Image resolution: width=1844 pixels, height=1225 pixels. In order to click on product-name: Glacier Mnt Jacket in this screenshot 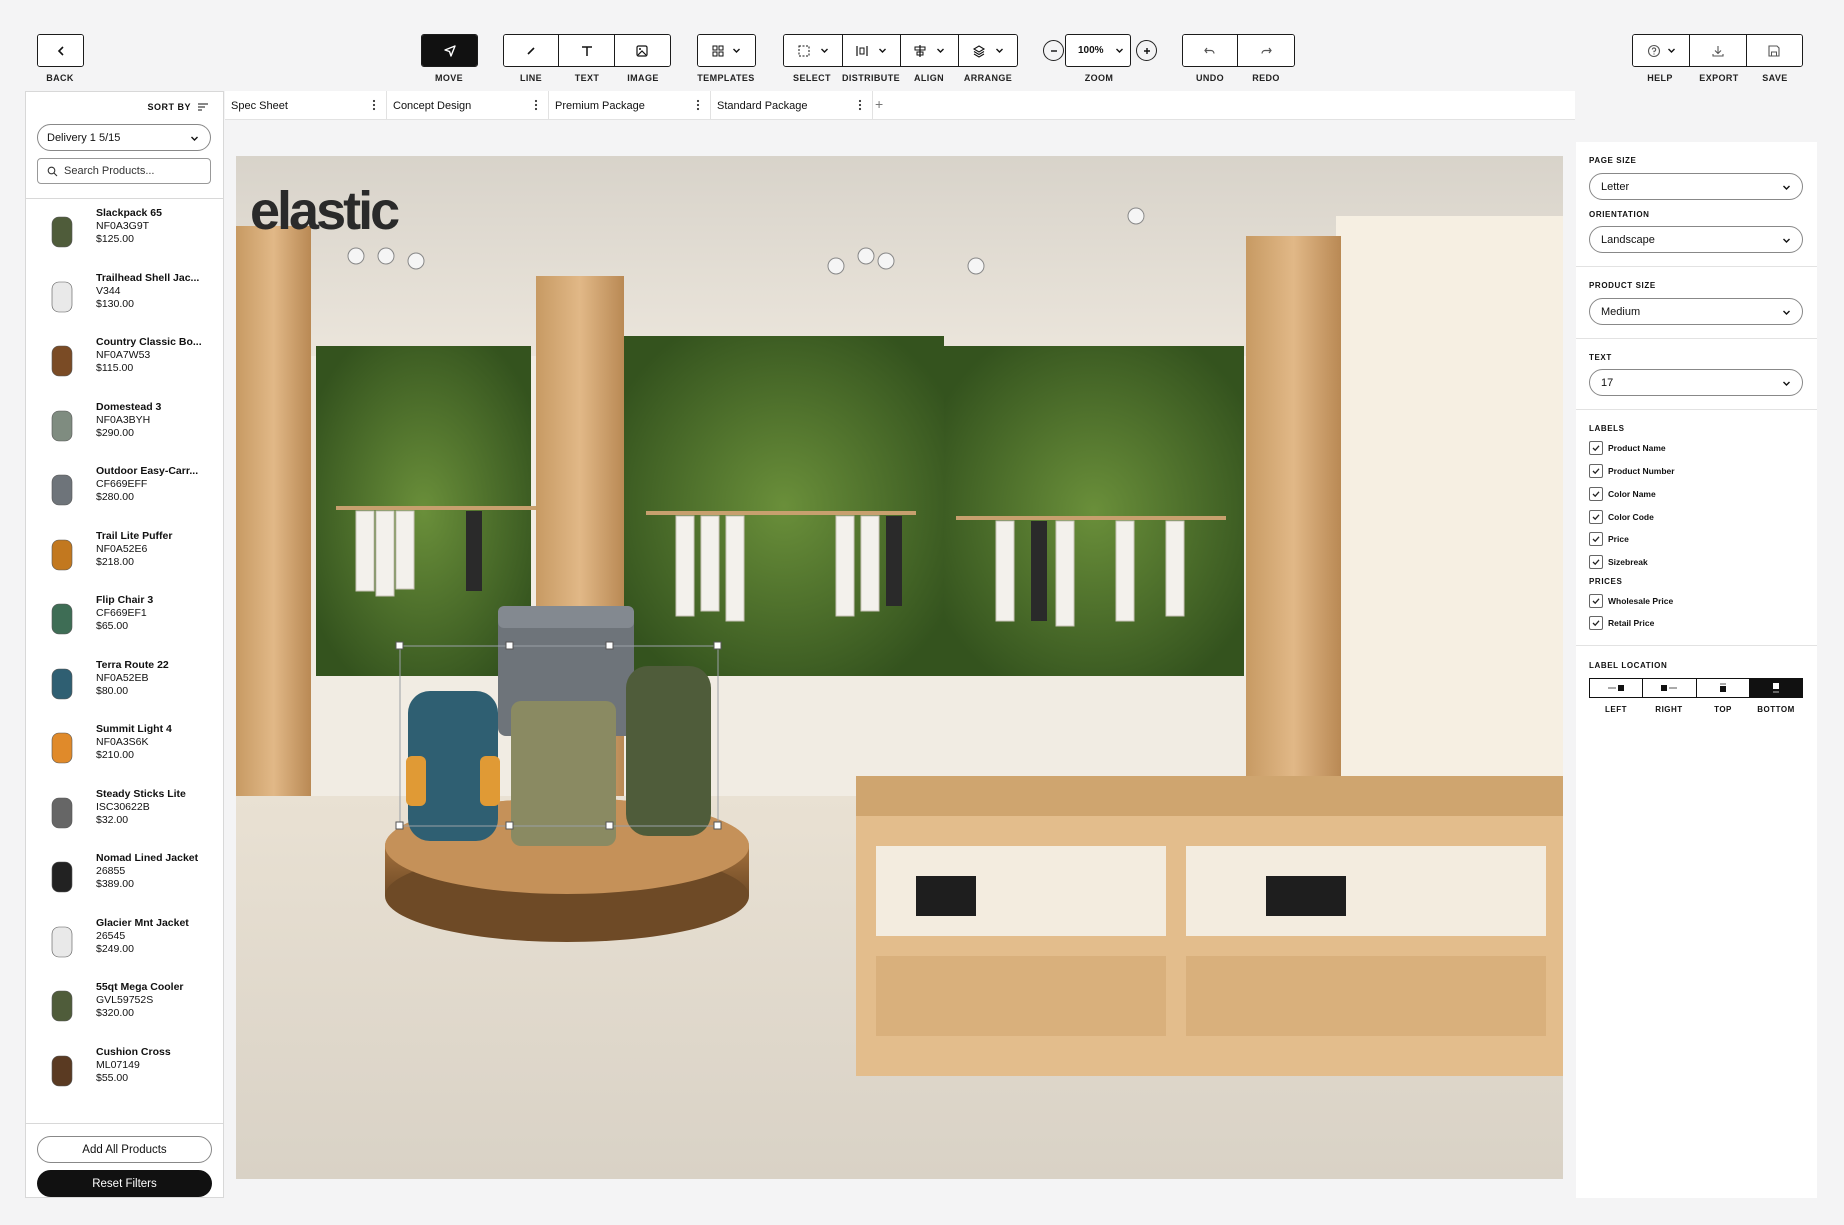, I will do `click(142, 922)`.